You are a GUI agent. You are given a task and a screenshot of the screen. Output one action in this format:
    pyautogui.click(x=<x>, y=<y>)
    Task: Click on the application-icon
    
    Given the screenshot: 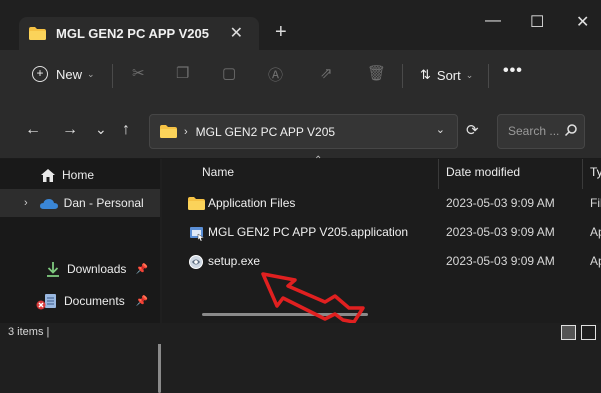 What is the action you would take?
    pyautogui.click(x=197, y=234)
    